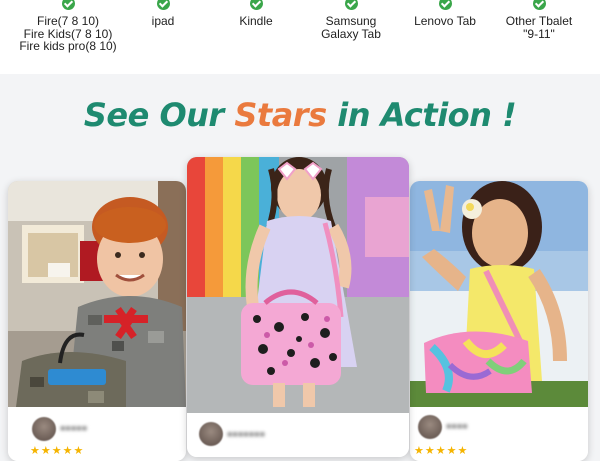 This screenshot has height=461, width=600. Describe the element at coordinates (246, 434) in the screenshot. I see `reviewer-name-blurred: ■■■■■■■` at that location.